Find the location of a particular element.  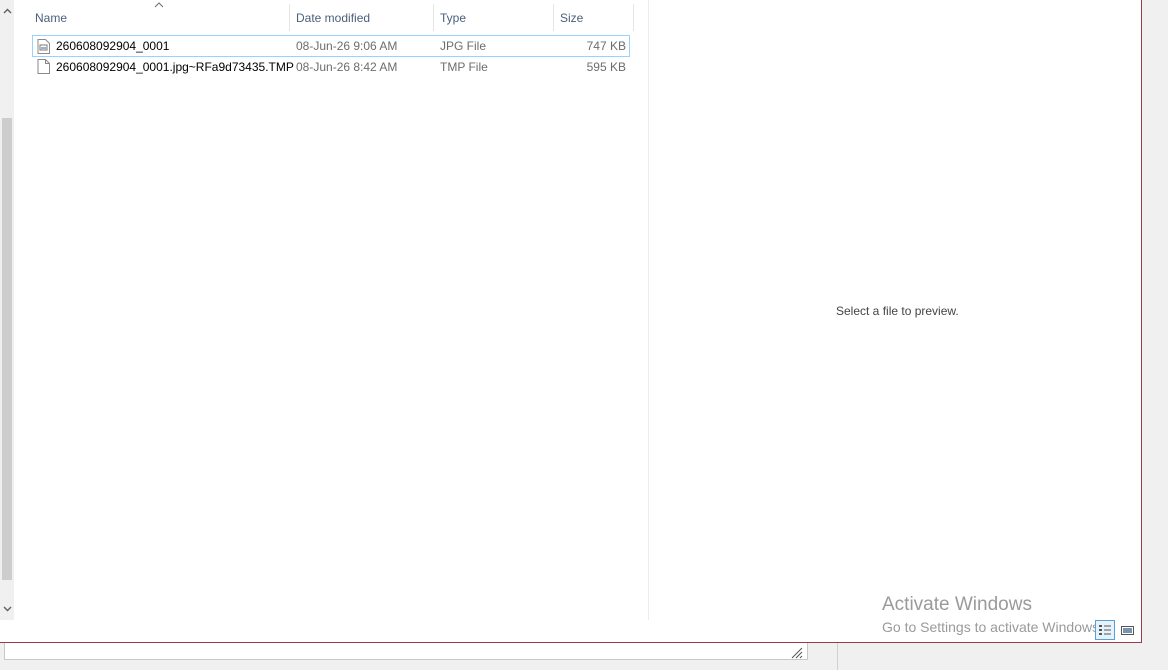

column-header-size: Size is located at coordinates (594, 17).